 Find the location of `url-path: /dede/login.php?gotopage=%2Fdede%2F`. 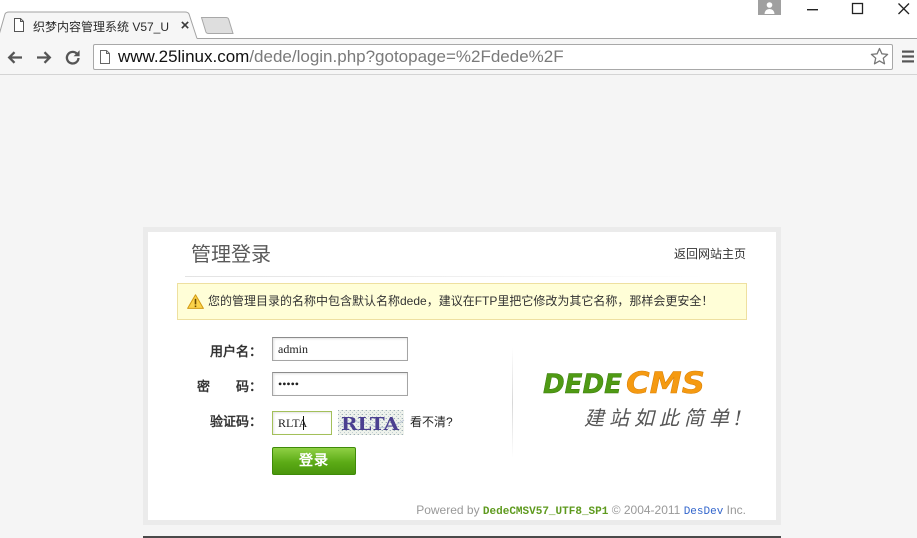

url-path: /dede/login.php?gotopage=%2Fdede%2F is located at coordinates (406, 56).